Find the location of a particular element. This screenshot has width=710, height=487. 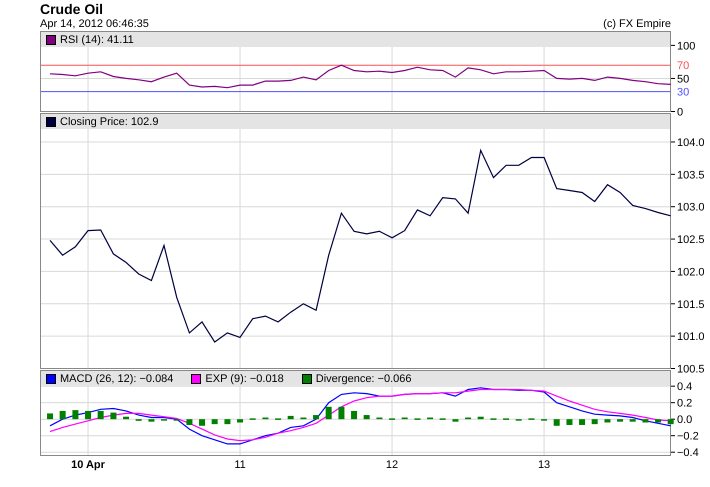

x-axis-label: 13 is located at coordinates (544, 465).